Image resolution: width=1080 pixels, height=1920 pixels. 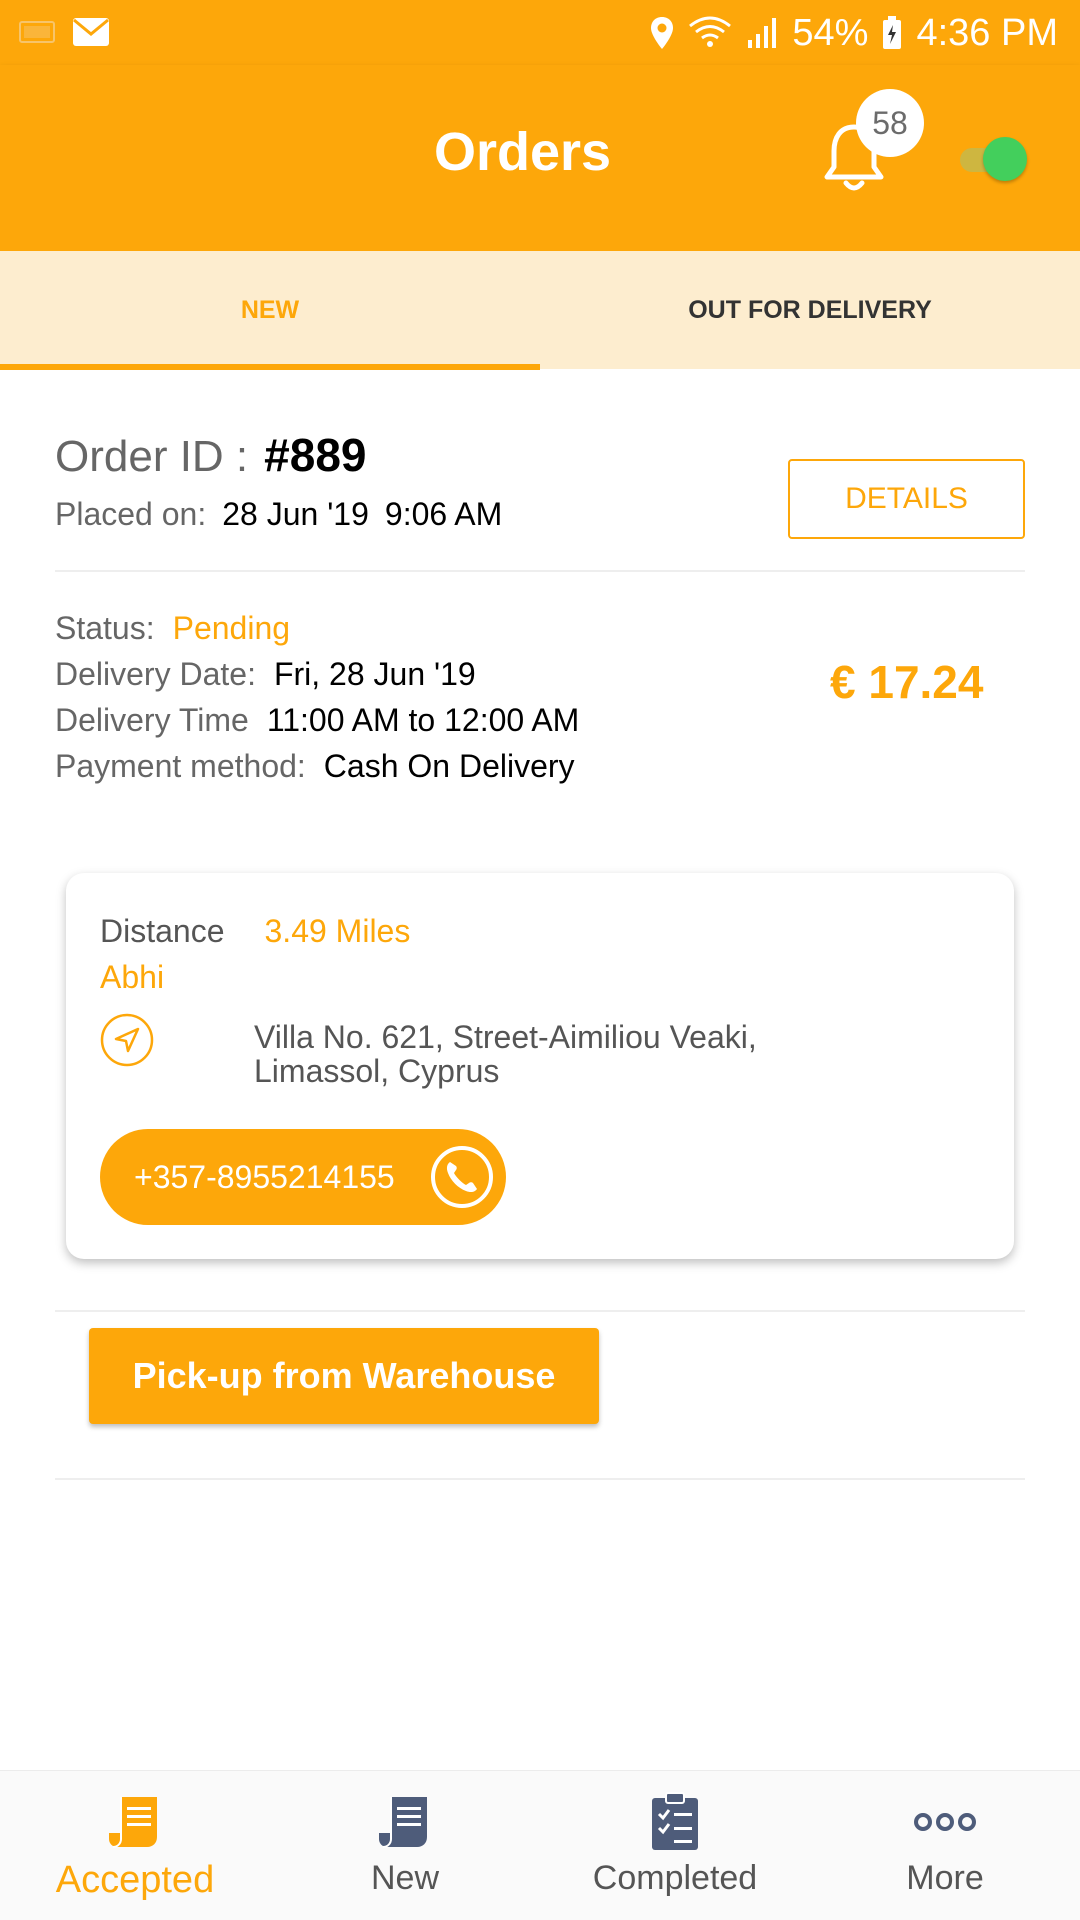 What do you see at coordinates (152, 720) in the screenshot?
I see `delivery-time-label: Delivery Time` at bounding box center [152, 720].